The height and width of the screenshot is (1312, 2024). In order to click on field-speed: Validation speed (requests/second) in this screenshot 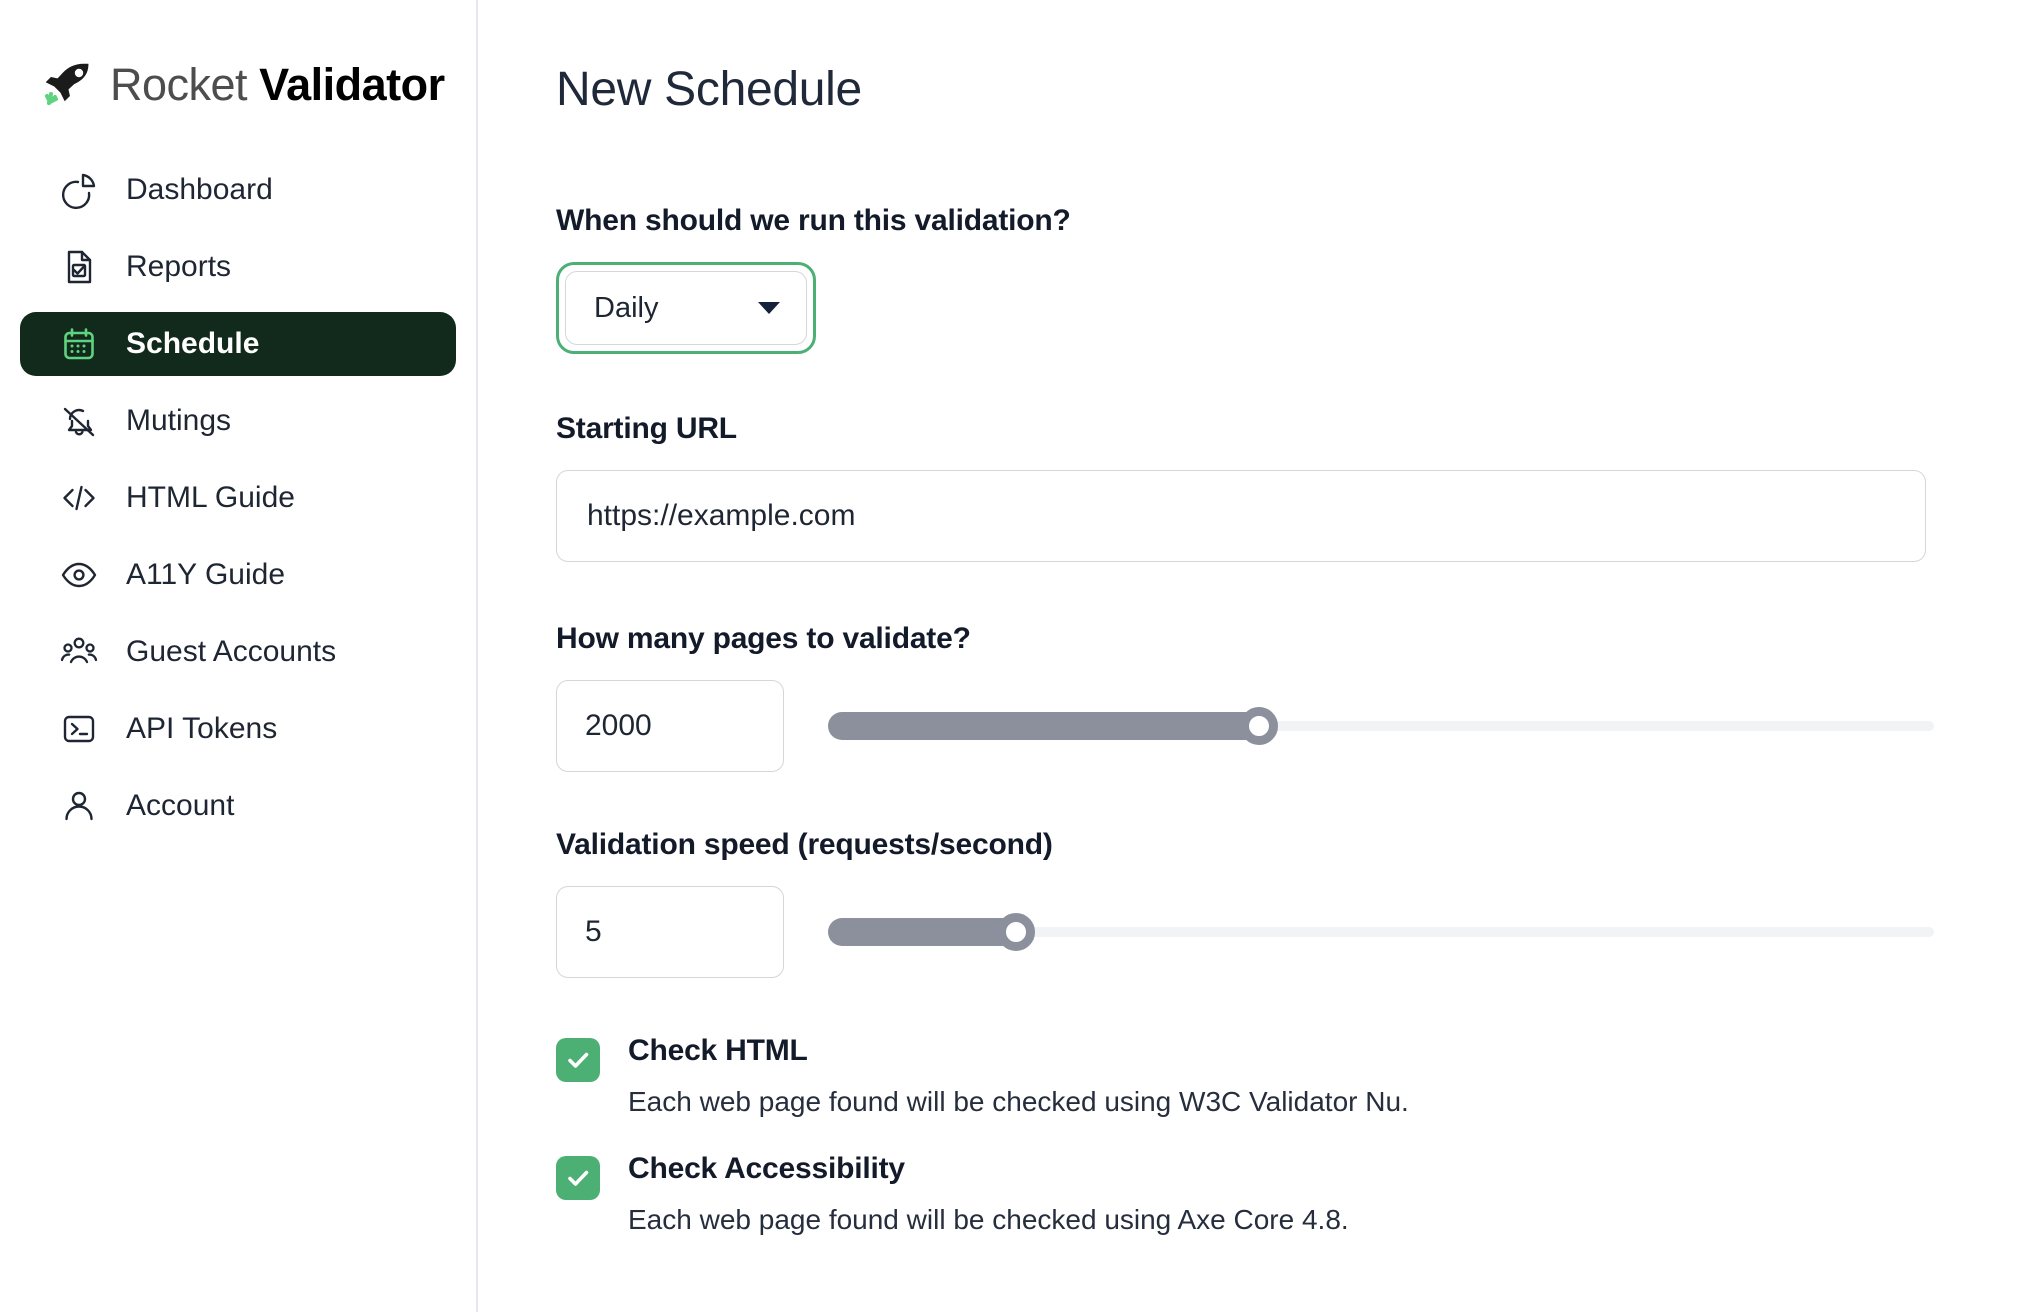, I will do `click(1245, 904)`.